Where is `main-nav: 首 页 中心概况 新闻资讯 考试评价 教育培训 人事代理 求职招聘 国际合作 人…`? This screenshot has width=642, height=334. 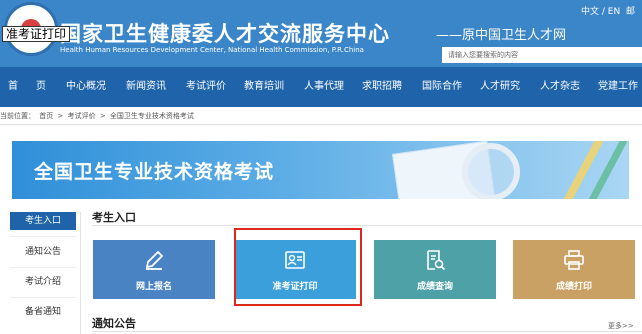
main-nav: 首 页 中心概况 新闻资讯 考试评价 教育培训 人事代理 求职招聘 国际合作 人… is located at coordinates (321, 87).